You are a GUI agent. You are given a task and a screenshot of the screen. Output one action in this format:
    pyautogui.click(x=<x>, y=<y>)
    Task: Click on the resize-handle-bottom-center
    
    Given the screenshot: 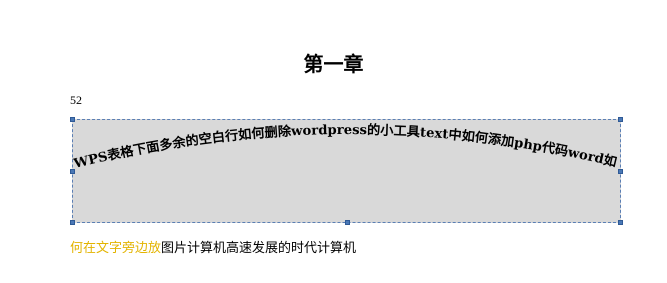 What is the action you would take?
    pyautogui.click(x=347, y=222)
    